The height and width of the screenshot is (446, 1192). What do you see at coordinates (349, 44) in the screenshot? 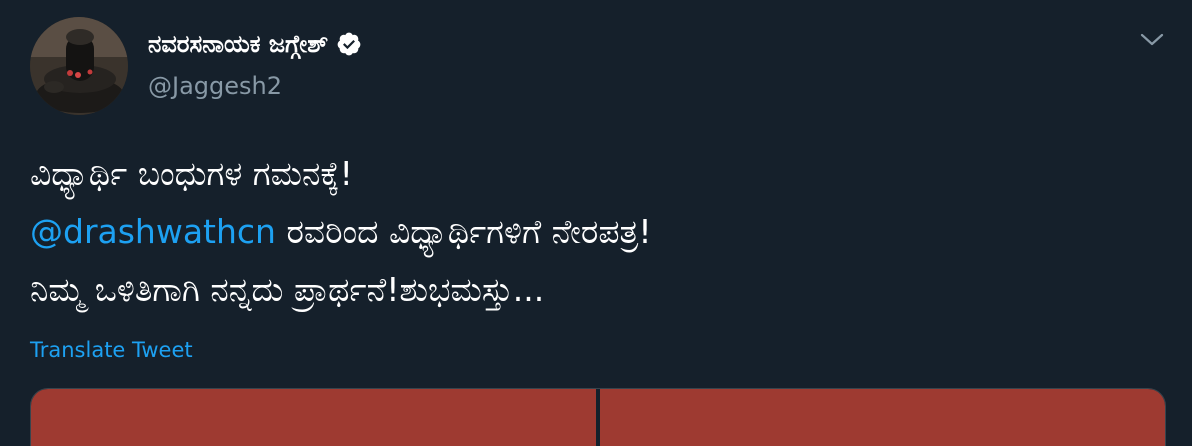
I see `verified-badge-icon` at bounding box center [349, 44].